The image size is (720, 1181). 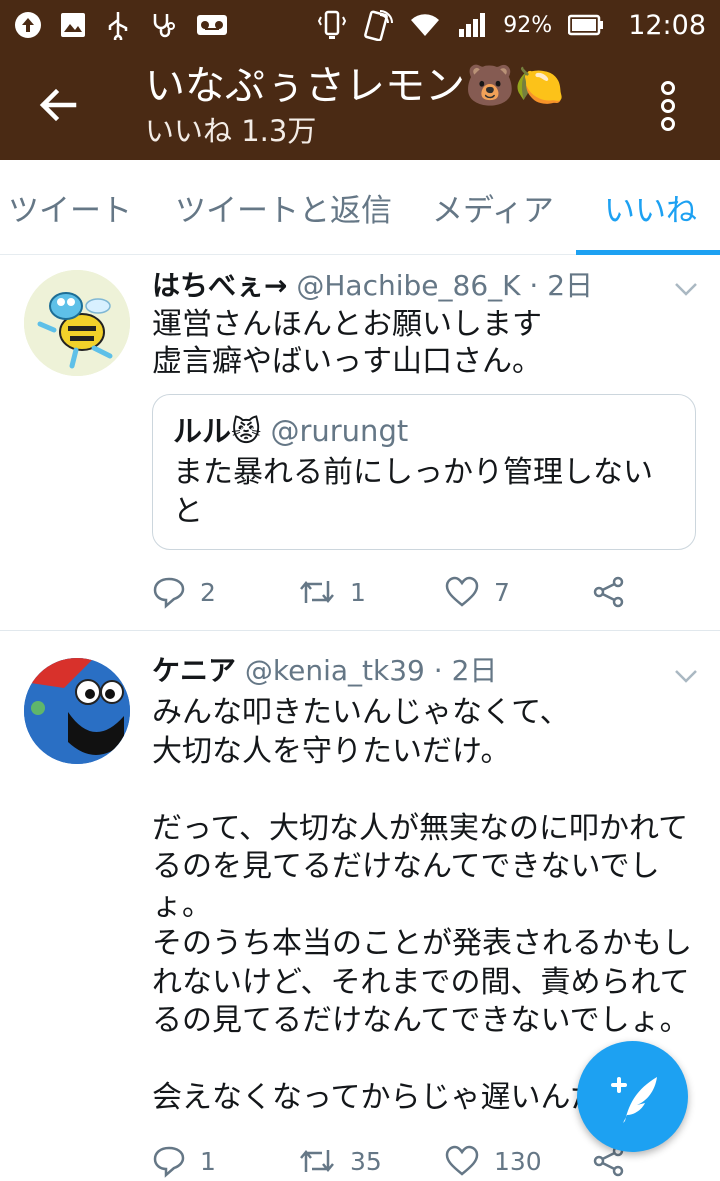 I want to click on quoted-tweet-text: また暴れる前にしっかり管理しないと, so click(x=413, y=492).